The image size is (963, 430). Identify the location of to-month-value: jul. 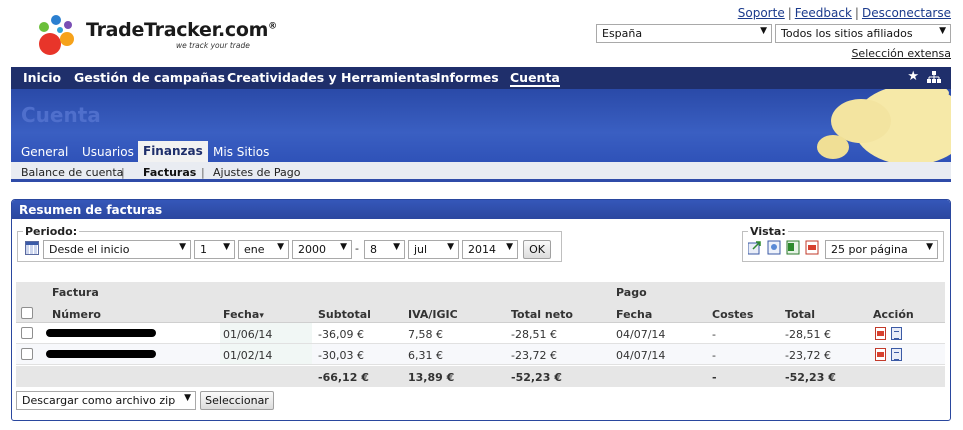
(421, 249).